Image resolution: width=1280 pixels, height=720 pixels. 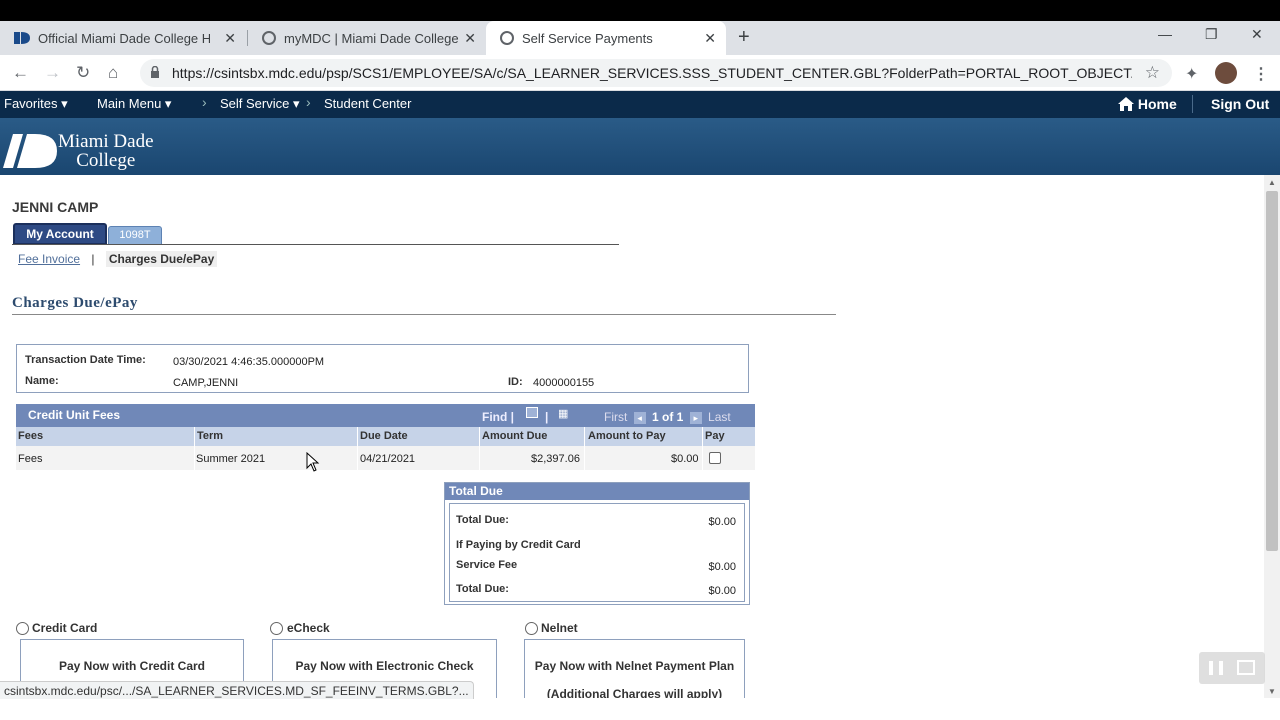 I want to click on credit-card-radio, so click(x=22, y=628).